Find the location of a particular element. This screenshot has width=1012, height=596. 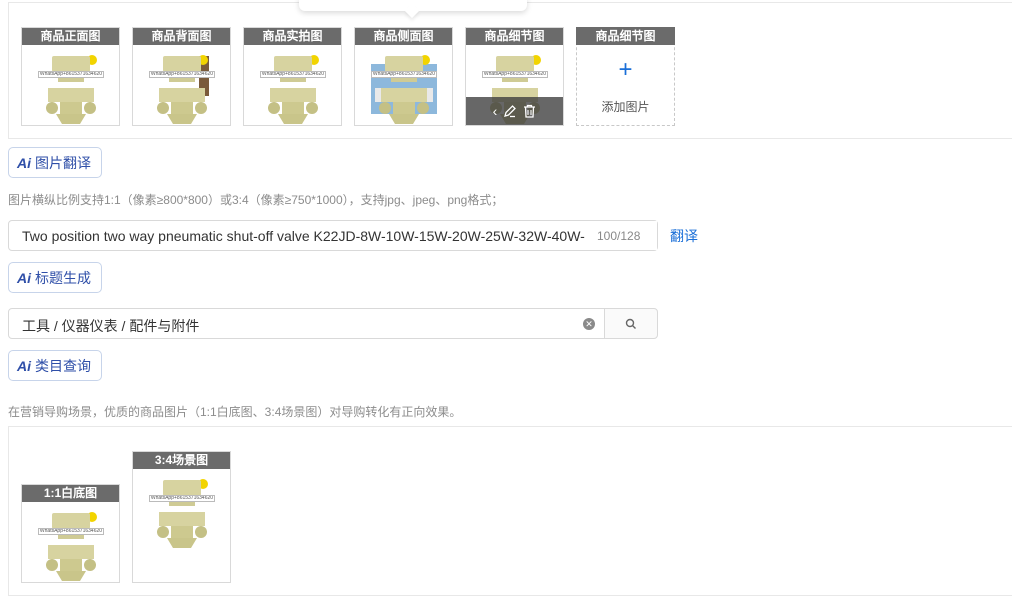

product-image-1: WhatsApp+8615371634620 商品正面图 is located at coordinates (70, 76).